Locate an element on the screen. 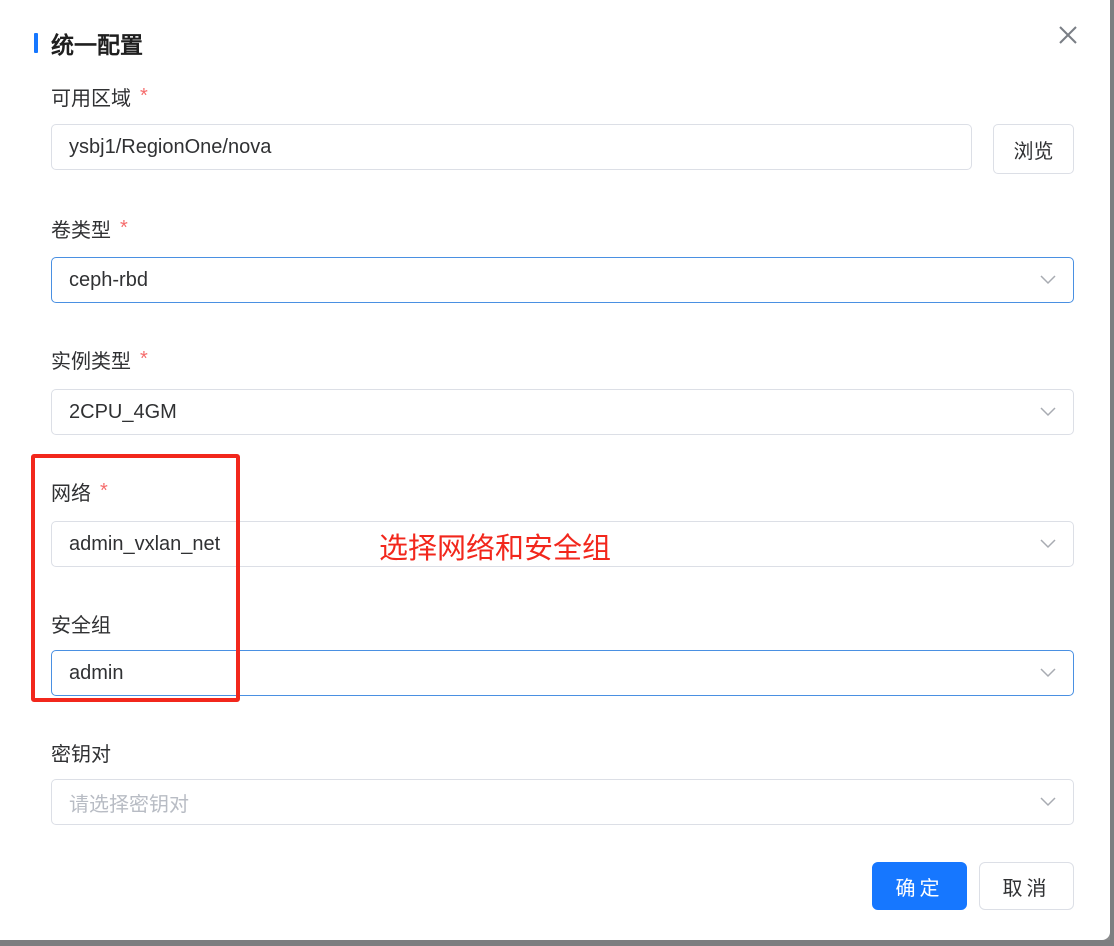 Image resolution: width=1114 pixels, height=946 pixels. keypair-select: 请选择密钥对 is located at coordinates (562, 802).